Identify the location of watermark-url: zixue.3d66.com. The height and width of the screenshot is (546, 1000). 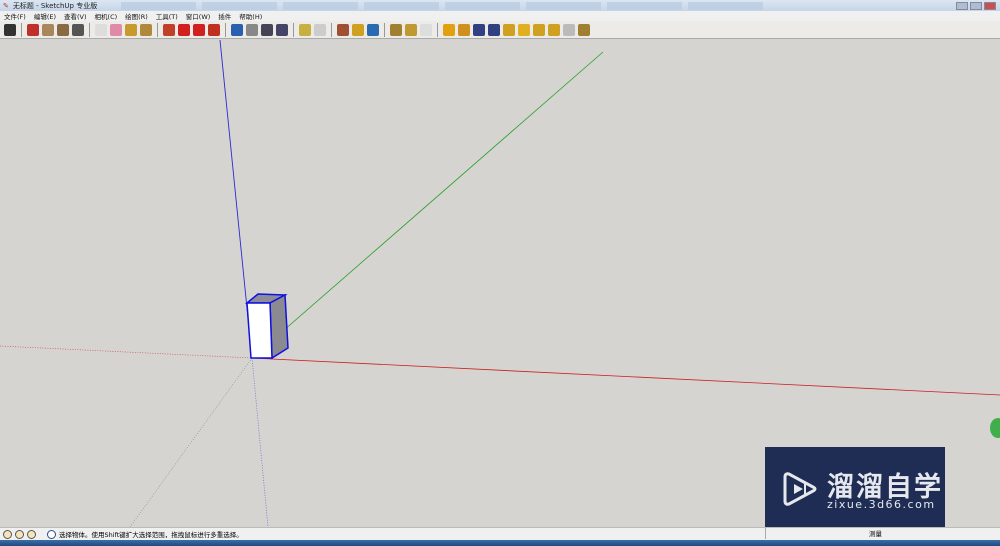
(881, 504).